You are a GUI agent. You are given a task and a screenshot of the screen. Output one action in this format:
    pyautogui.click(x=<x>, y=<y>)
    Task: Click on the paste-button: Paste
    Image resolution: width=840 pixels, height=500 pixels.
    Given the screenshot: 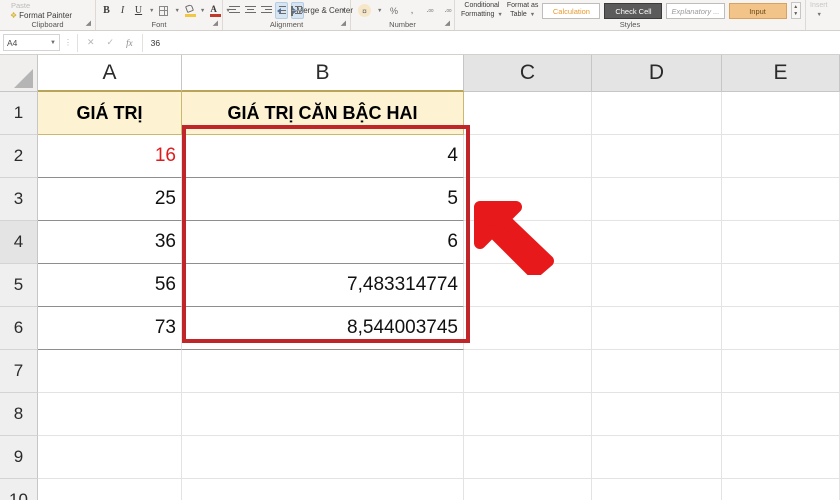 What is the action you would take?
    pyautogui.click(x=17, y=5)
    